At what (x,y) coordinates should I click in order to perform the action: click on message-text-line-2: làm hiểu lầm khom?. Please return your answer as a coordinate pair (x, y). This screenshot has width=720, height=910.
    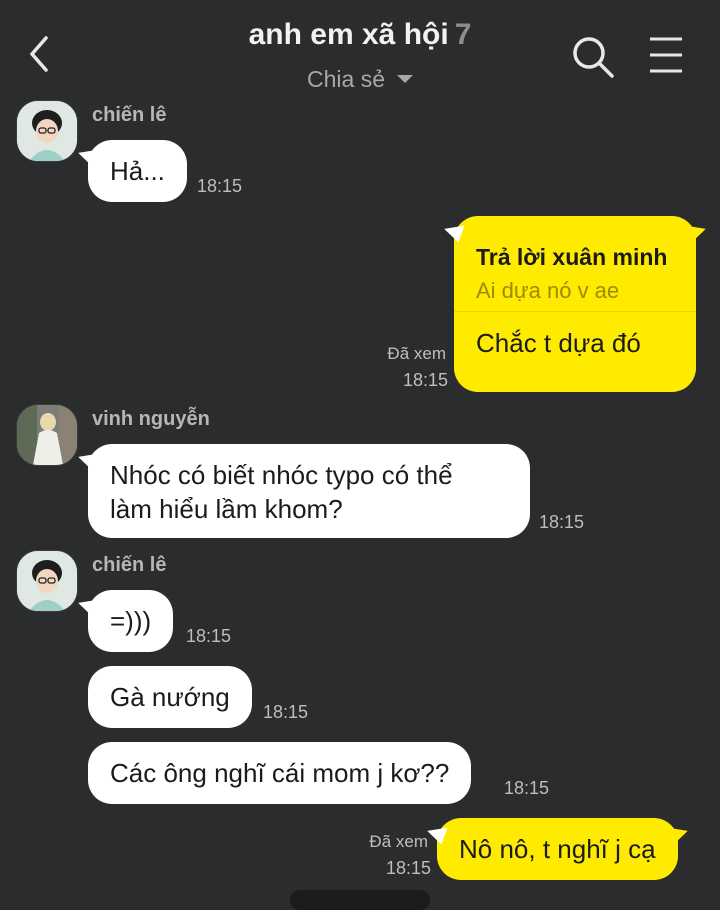
    Looking at the image, I should click on (226, 509).